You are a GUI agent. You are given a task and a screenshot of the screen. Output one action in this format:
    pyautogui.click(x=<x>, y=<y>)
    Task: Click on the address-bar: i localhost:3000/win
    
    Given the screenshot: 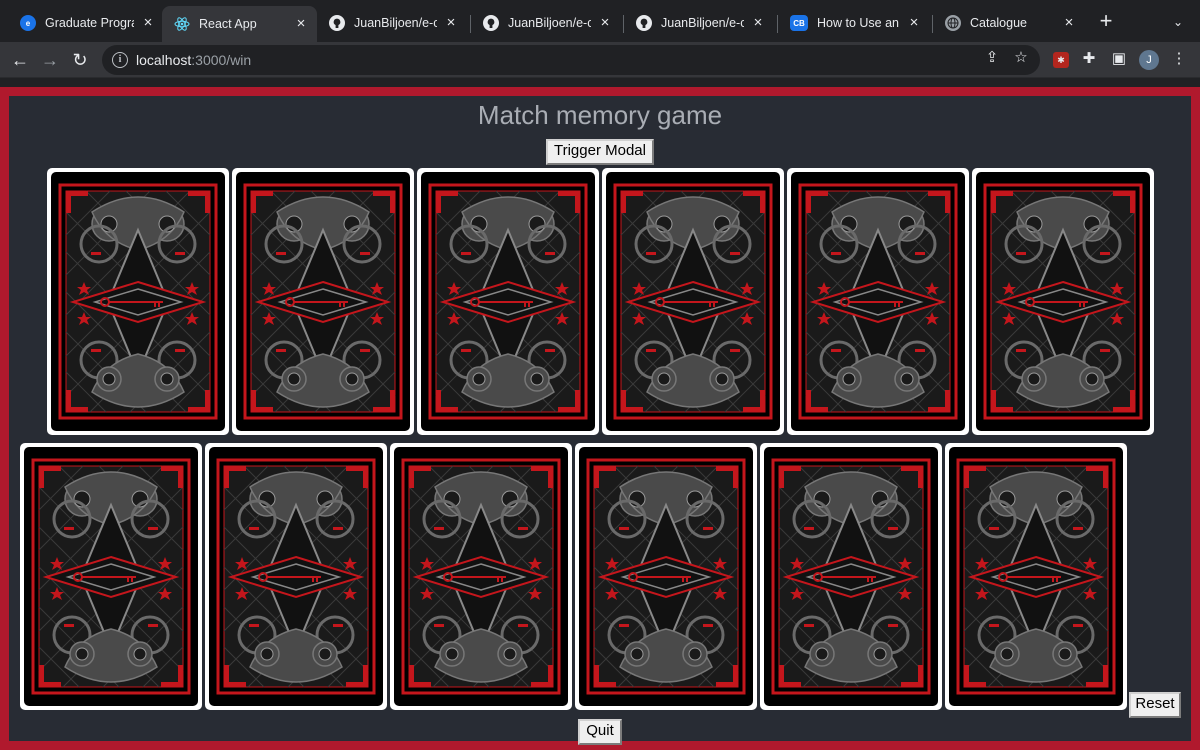 What is the action you would take?
    pyautogui.click(x=571, y=60)
    